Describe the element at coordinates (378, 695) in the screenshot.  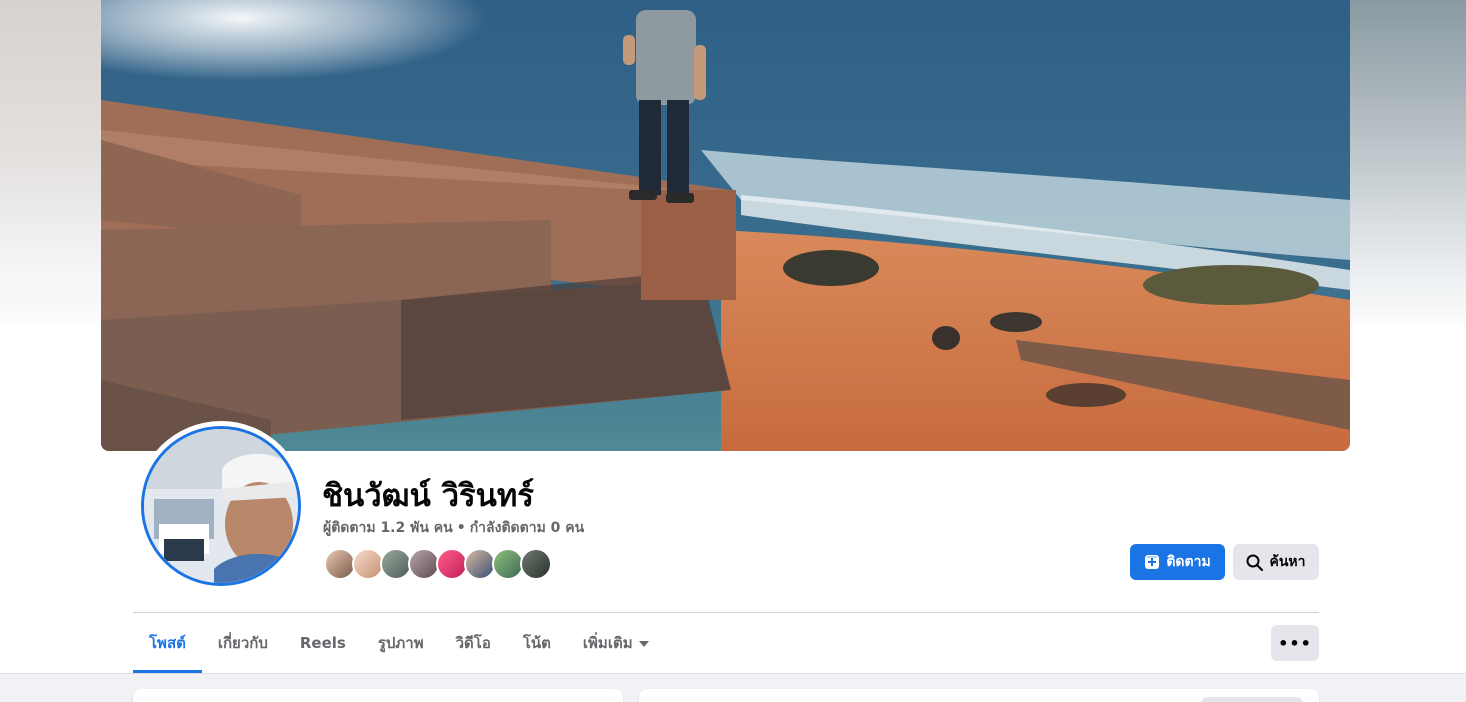
I see `intro-card` at that location.